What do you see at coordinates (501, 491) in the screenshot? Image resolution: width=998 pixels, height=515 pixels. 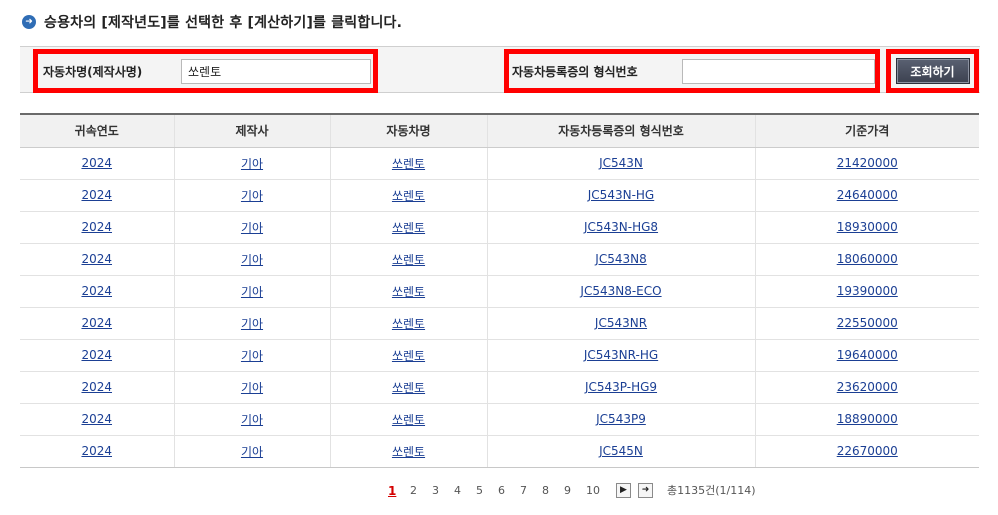 I see `page-6-link: 6` at bounding box center [501, 491].